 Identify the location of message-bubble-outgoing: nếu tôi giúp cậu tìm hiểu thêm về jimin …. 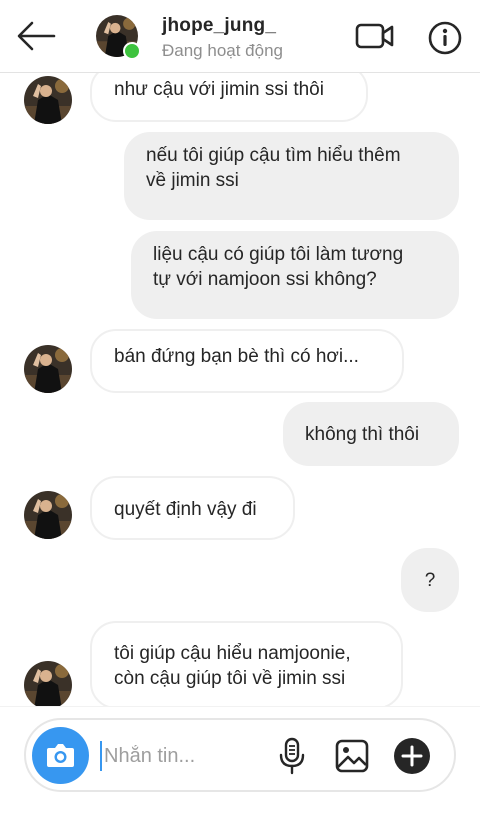
(291, 176).